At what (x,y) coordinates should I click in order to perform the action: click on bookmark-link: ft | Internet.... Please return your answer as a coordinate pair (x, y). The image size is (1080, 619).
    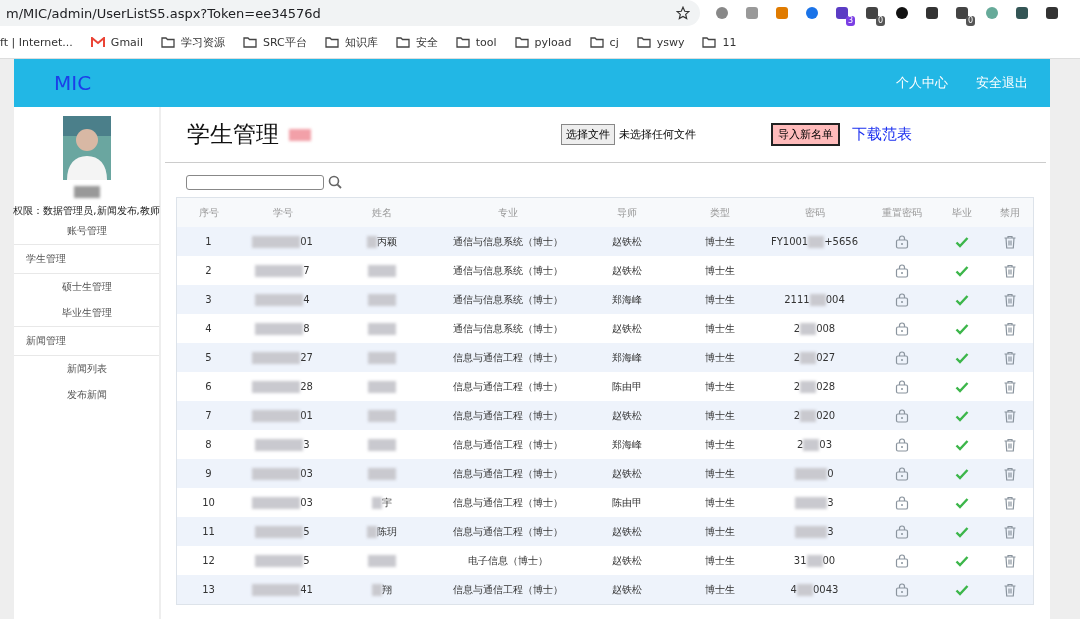
    Looking at the image, I should click on (36, 42).